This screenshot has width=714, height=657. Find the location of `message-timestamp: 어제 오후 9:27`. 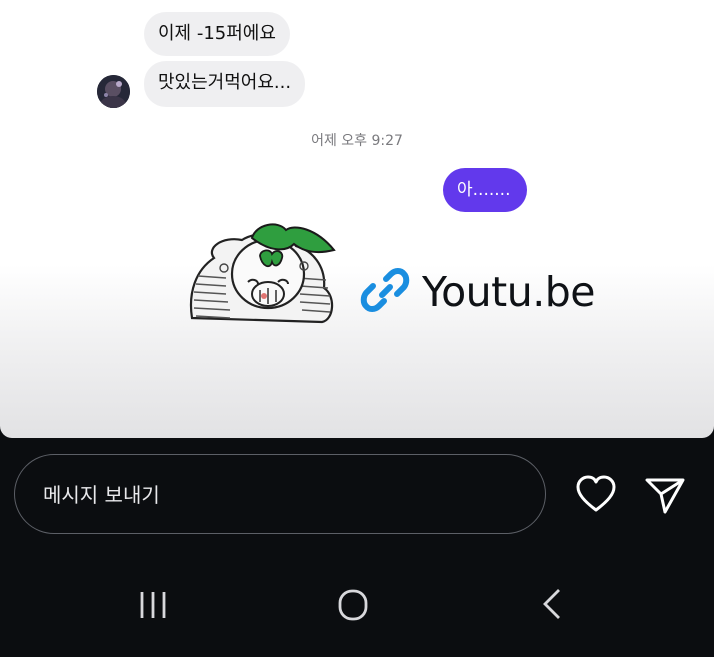

message-timestamp: 어제 오후 9:27 is located at coordinates (357, 141).